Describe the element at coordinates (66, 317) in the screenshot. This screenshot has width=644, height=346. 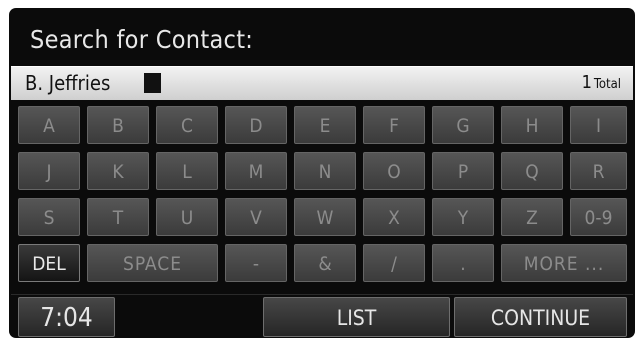
I see `clock-display: 7:04` at that location.